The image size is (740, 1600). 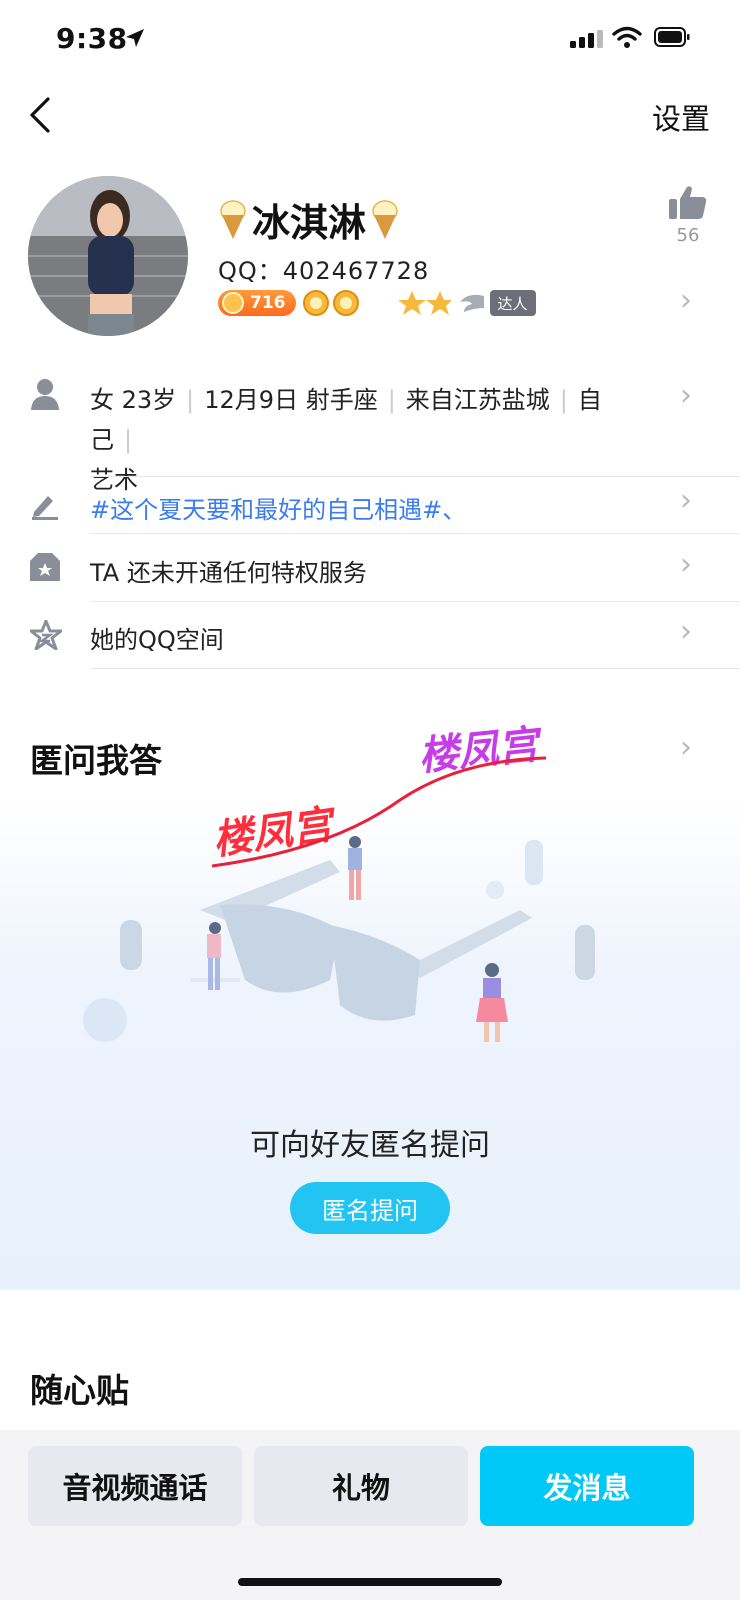 What do you see at coordinates (309, 223) in the screenshot?
I see `profile-name-text: 冰淇淋` at bounding box center [309, 223].